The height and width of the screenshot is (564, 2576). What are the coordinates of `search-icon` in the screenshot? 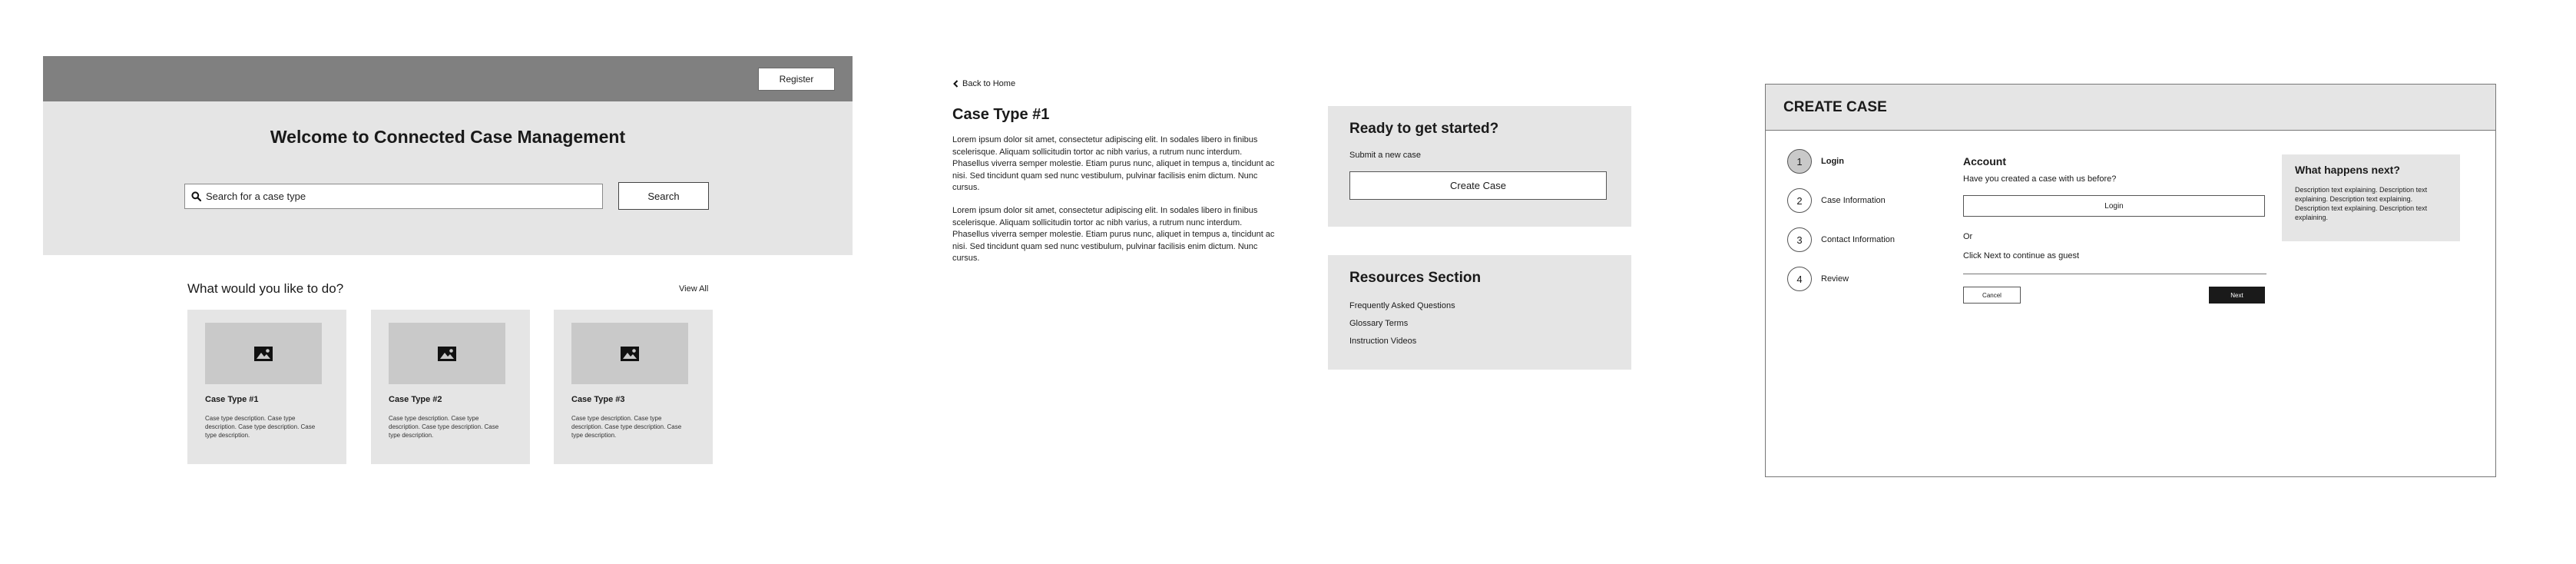 It's located at (196, 196).